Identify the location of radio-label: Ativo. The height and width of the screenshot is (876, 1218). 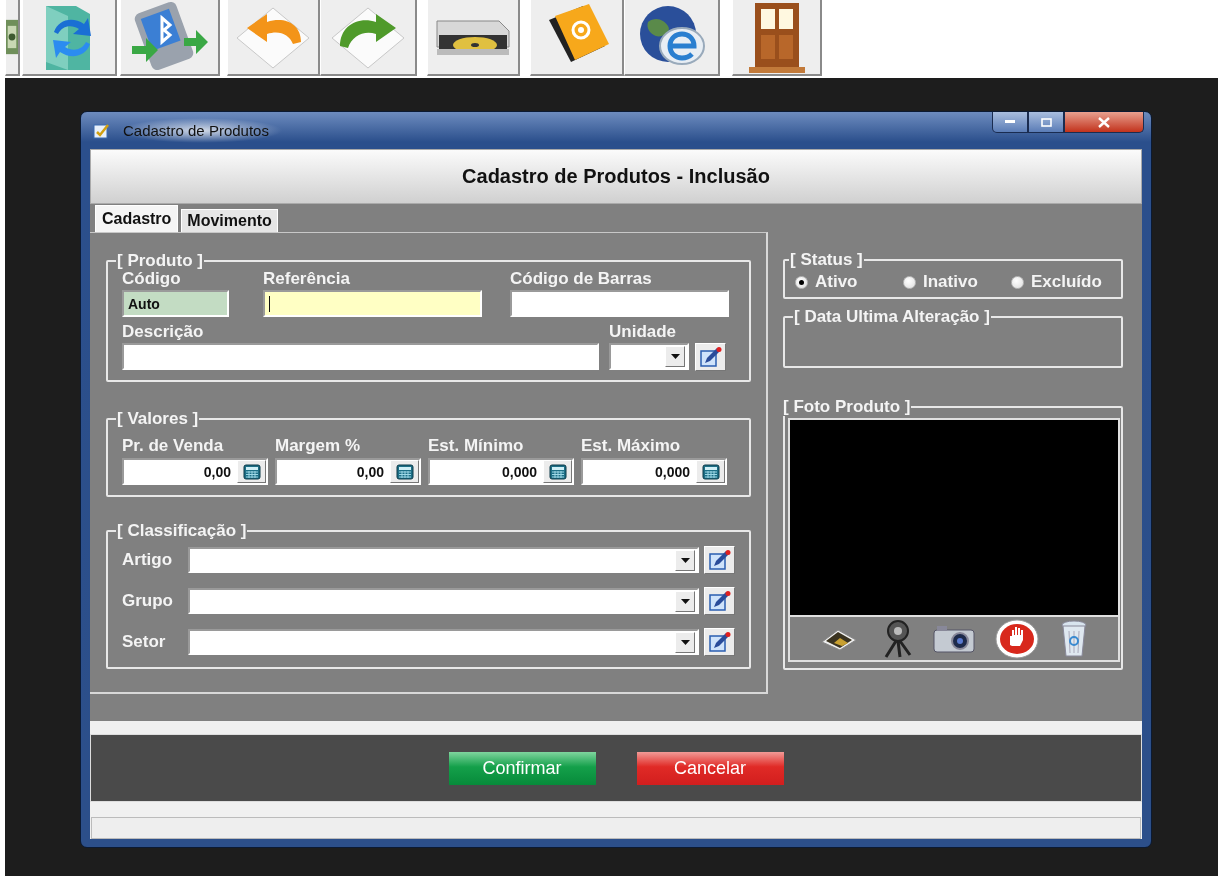
(836, 282).